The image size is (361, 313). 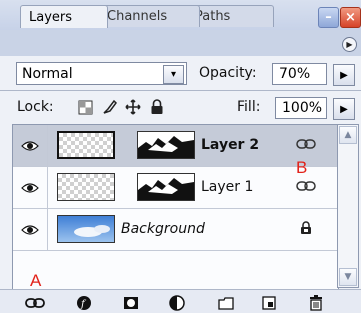 What do you see at coordinates (316, 303) in the screenshot?
I see `delete-layer-icon` at bounding box center [316, 303].